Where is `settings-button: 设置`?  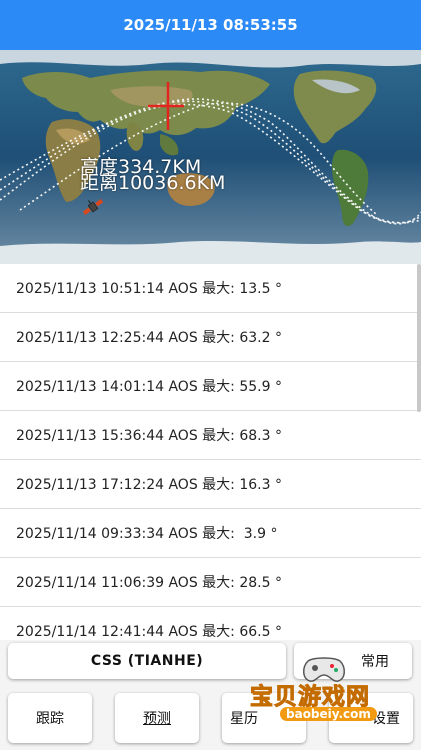
settings-button: 设置 is located at coordinates (371, 718).